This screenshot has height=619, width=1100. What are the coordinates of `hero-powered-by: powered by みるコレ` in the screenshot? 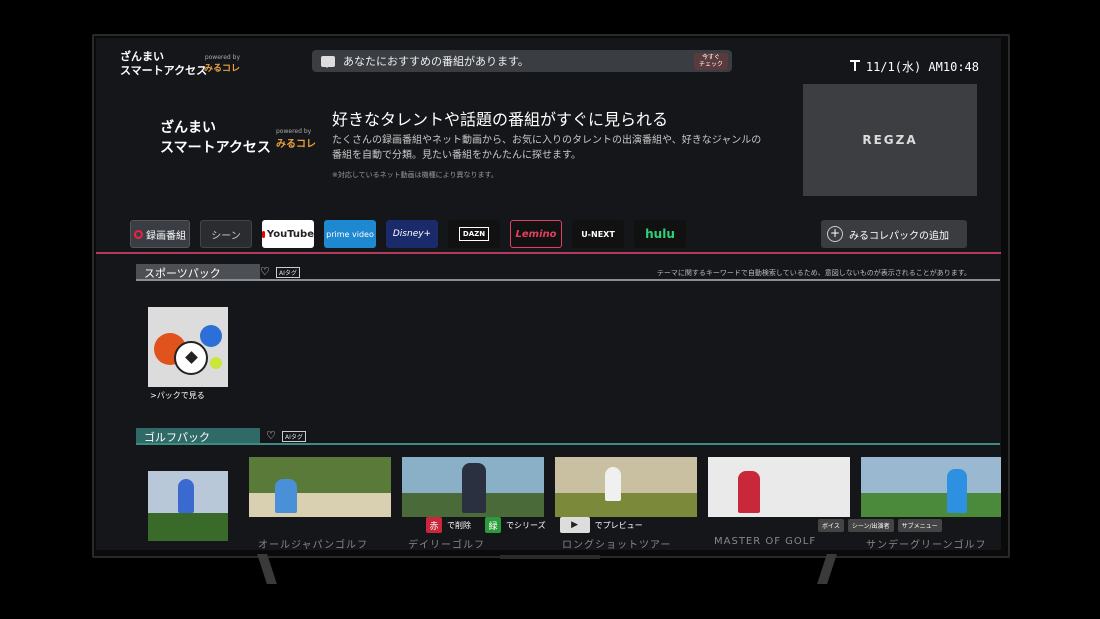 It's located at (296, 139).